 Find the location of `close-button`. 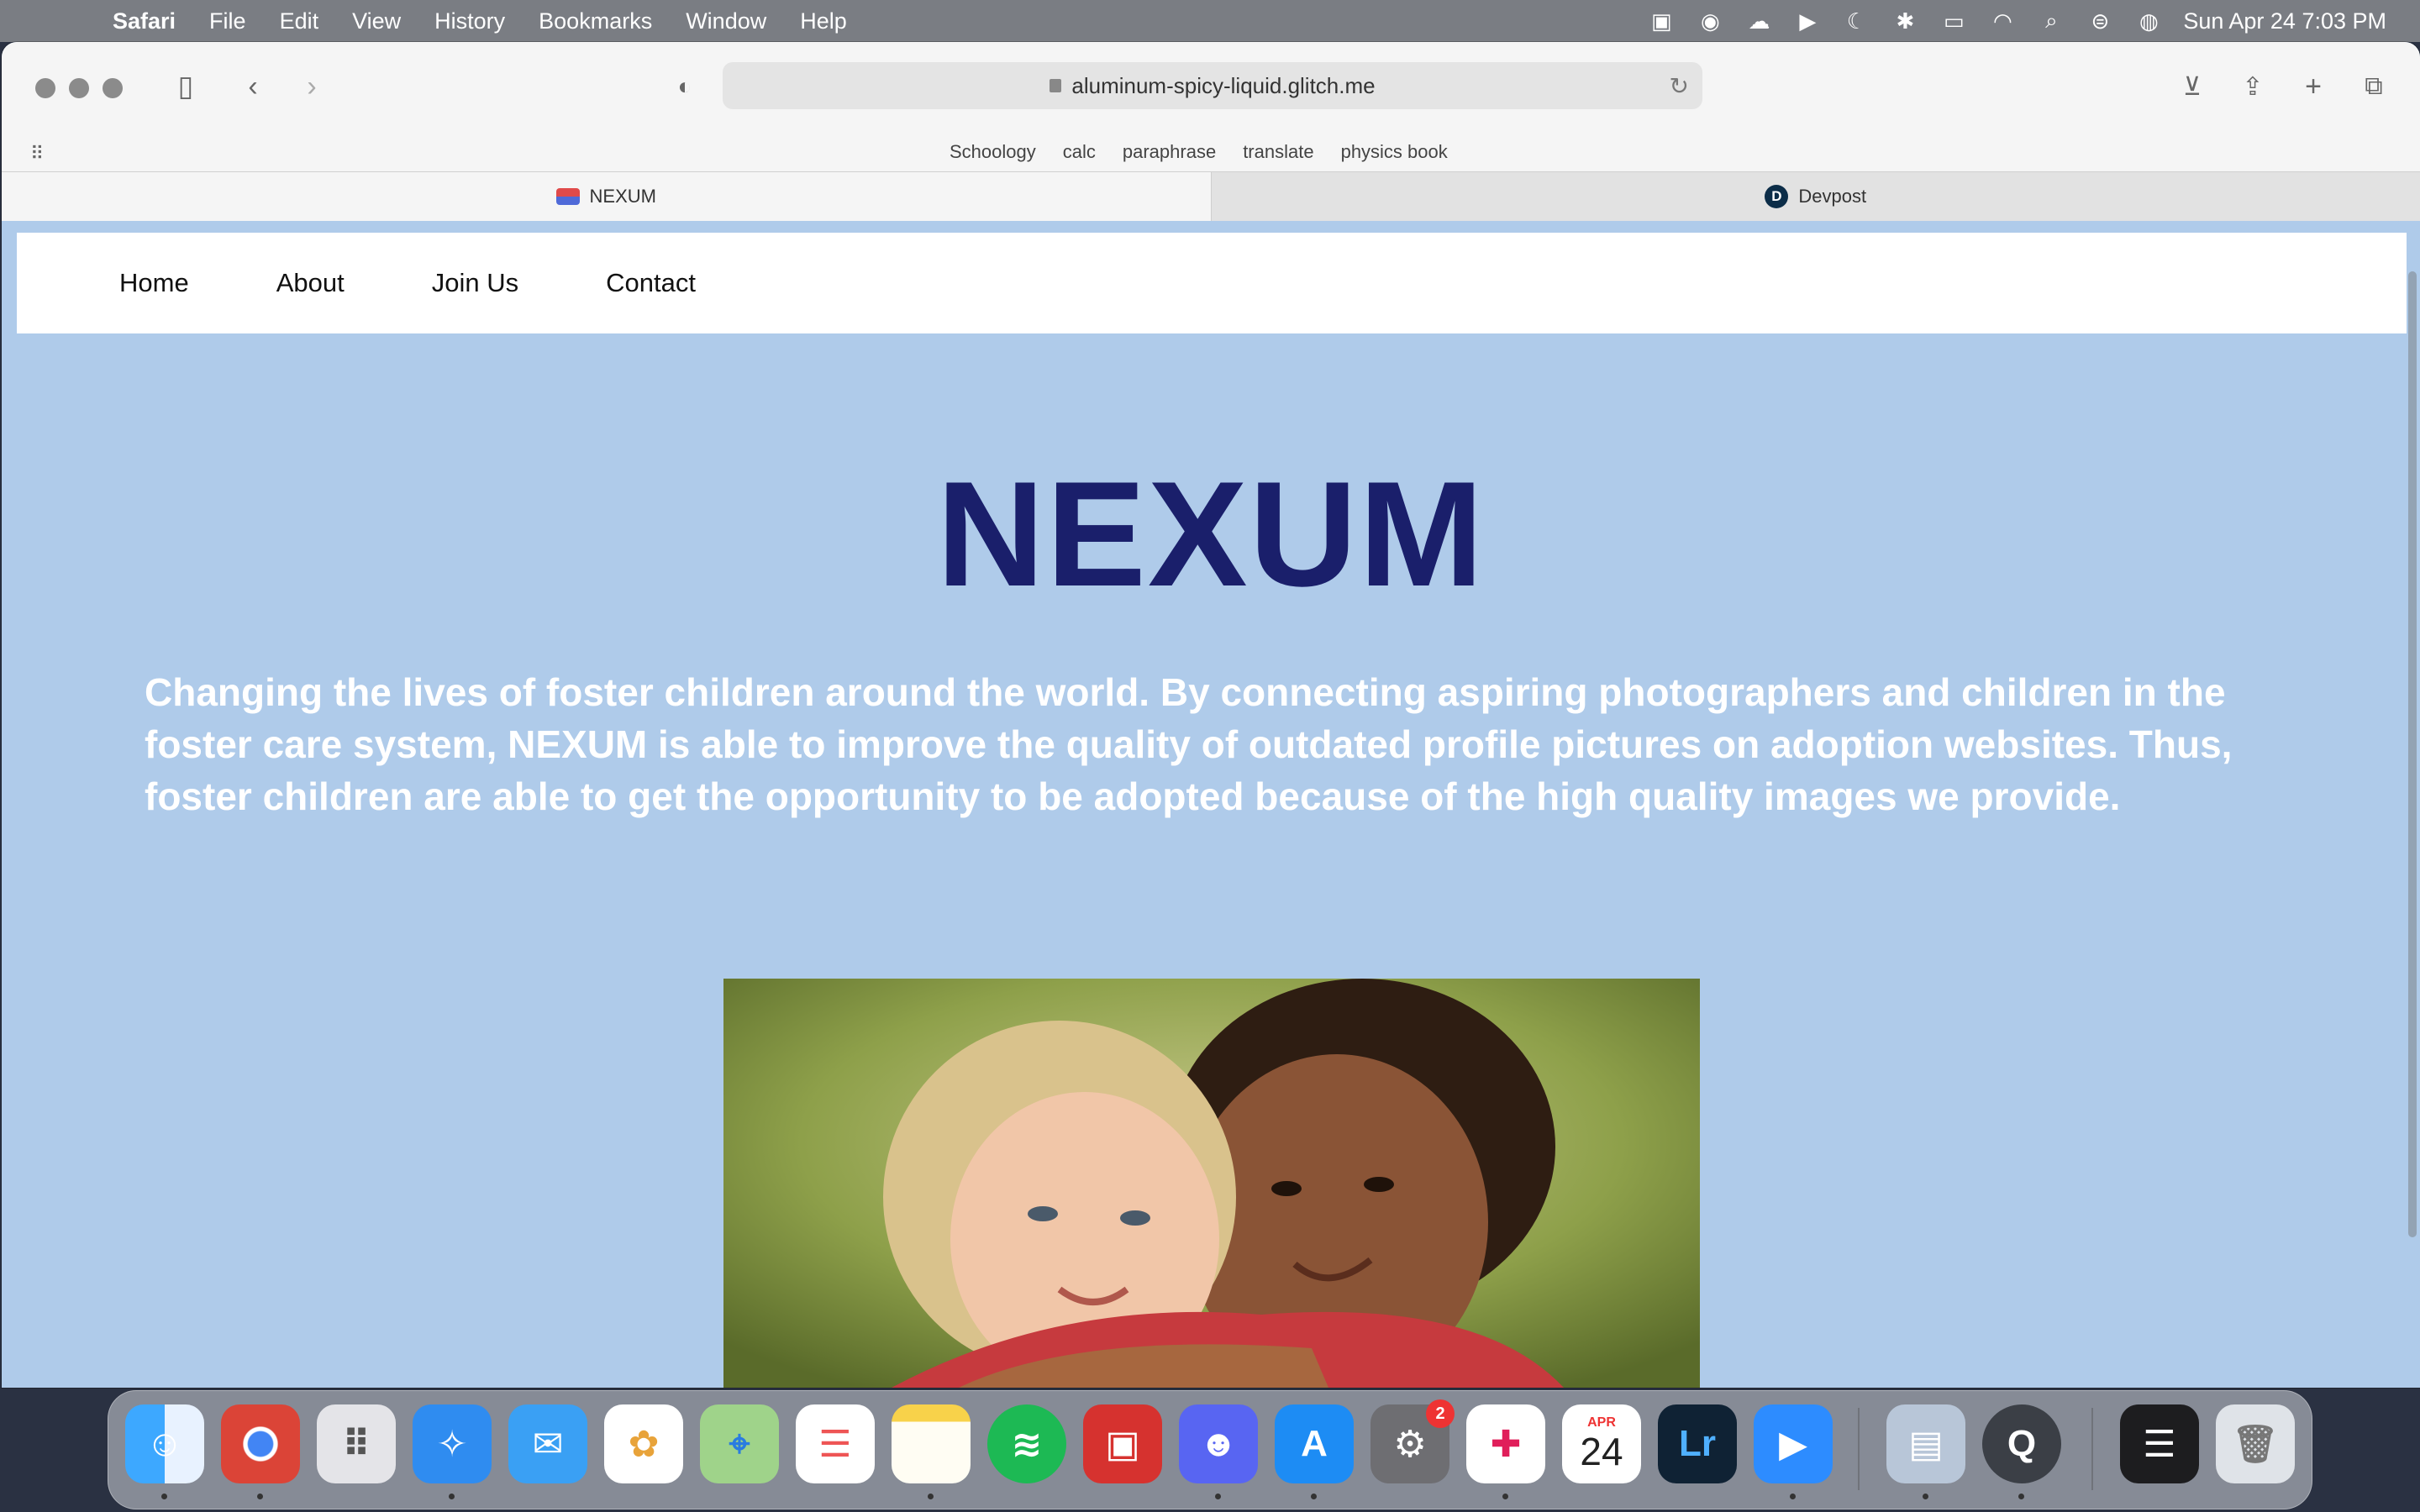

close-button is located at coordinates (45, 88).